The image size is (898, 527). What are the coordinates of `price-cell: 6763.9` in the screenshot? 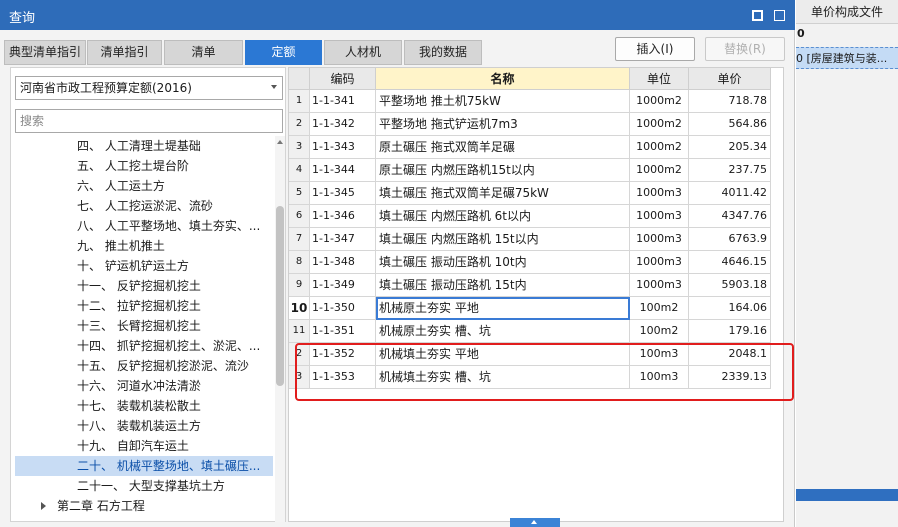 It's located at (730, 239).